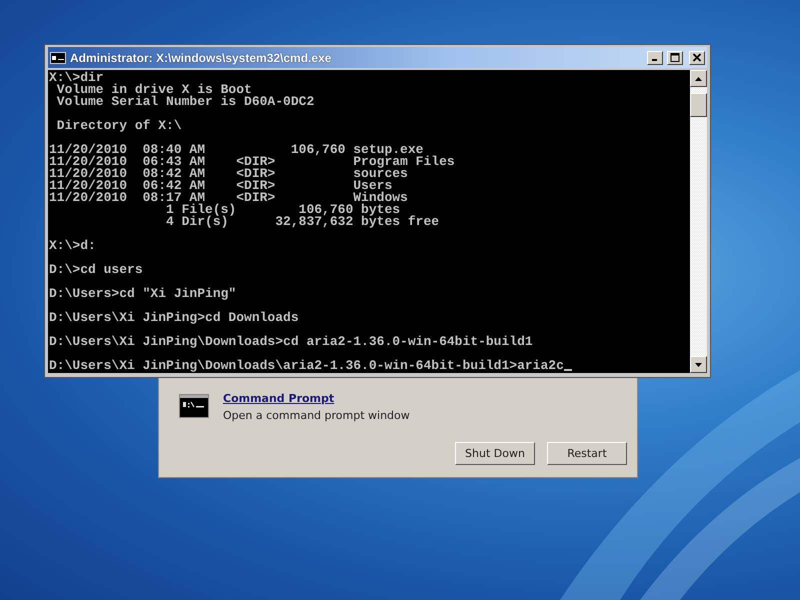  Describe the element at coordinates (174, 317) in the screenshot. I see `console-line: D:\Users\Xi JinPing>cd Downloads` at that location.